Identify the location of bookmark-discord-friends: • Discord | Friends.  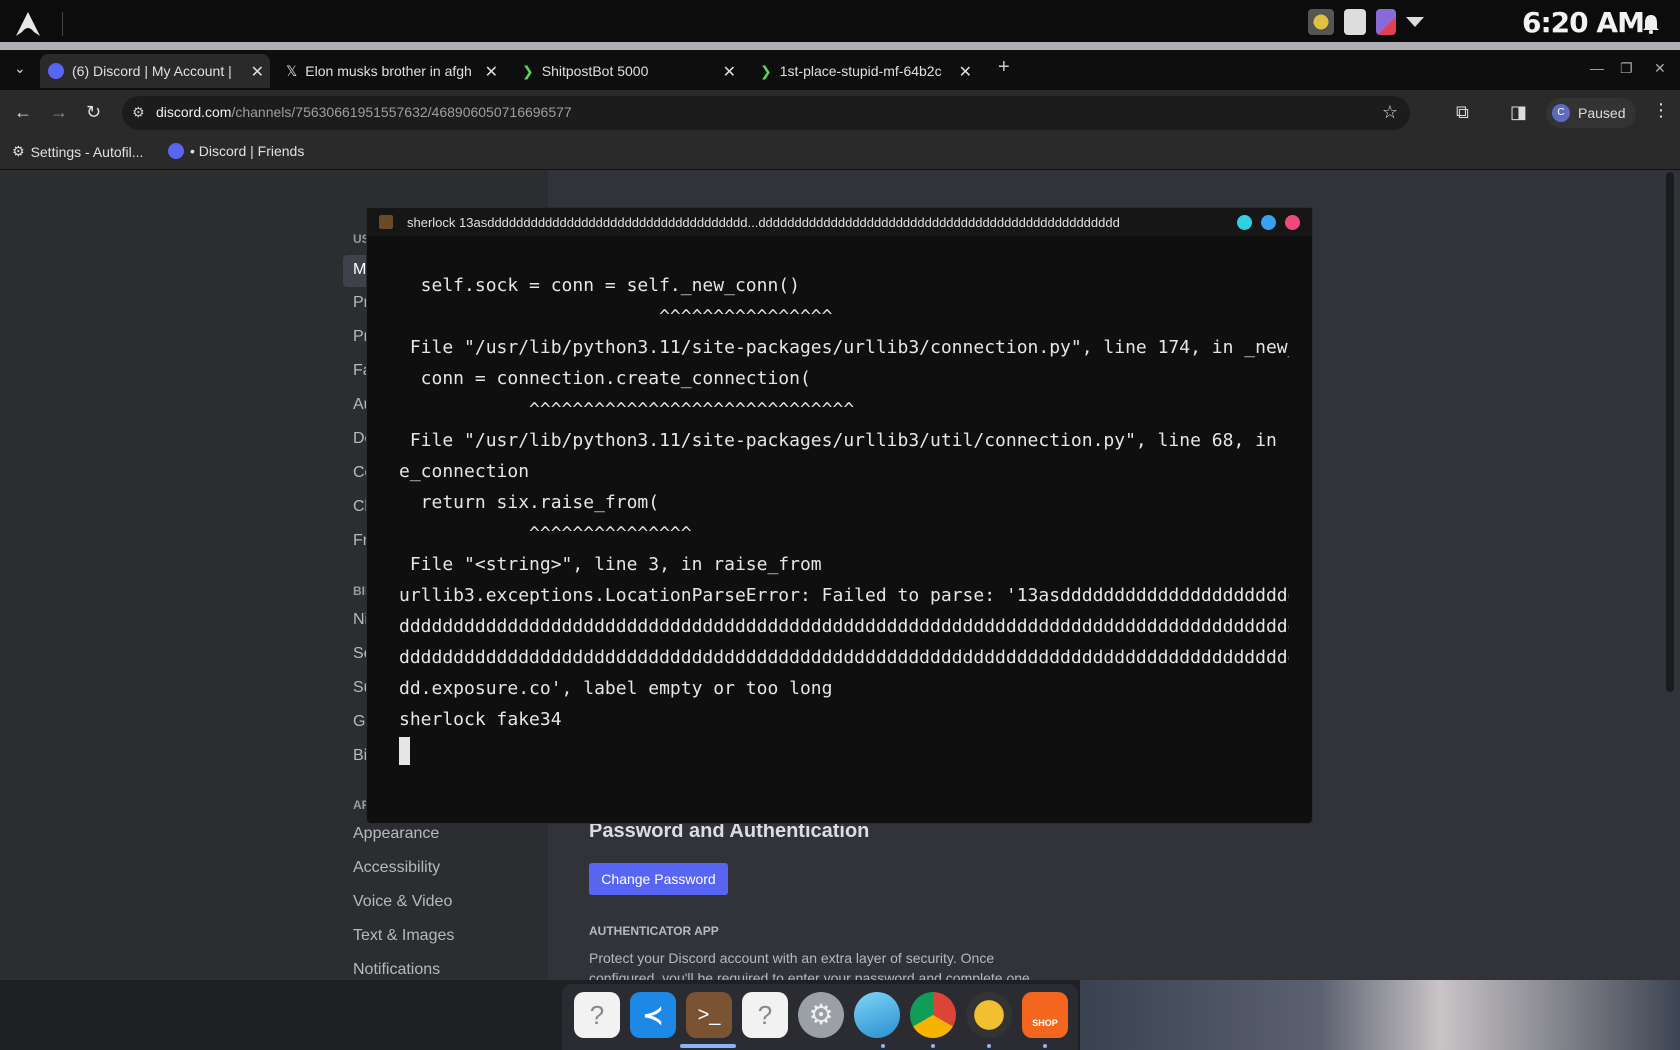
(236, 151).